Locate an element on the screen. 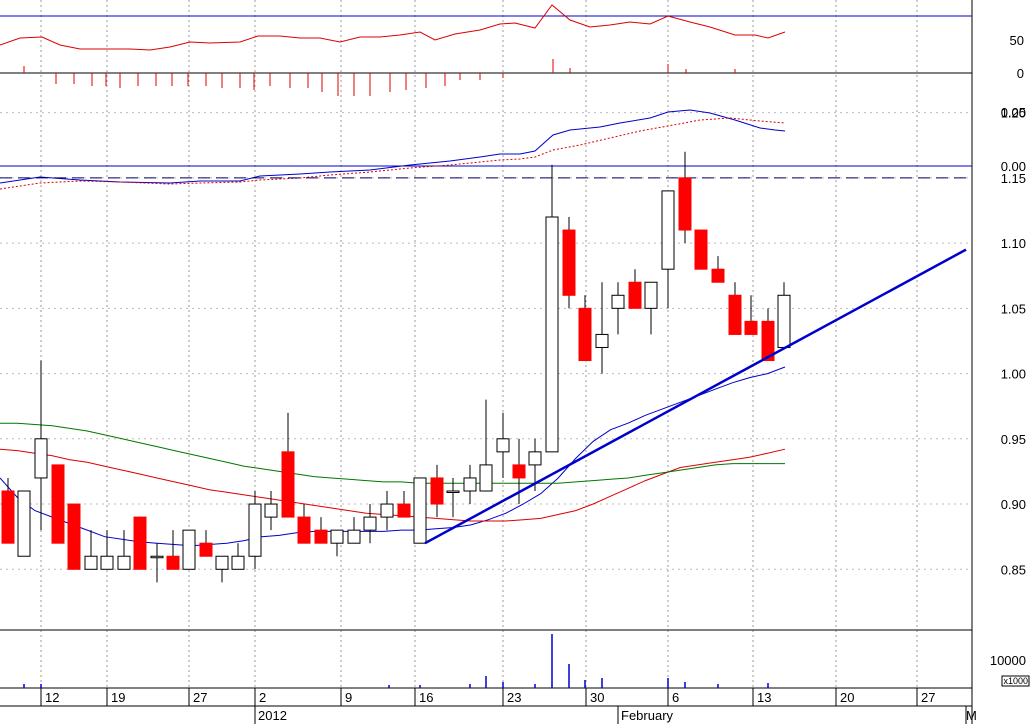  macd-line is located at coordinates (393, 146).